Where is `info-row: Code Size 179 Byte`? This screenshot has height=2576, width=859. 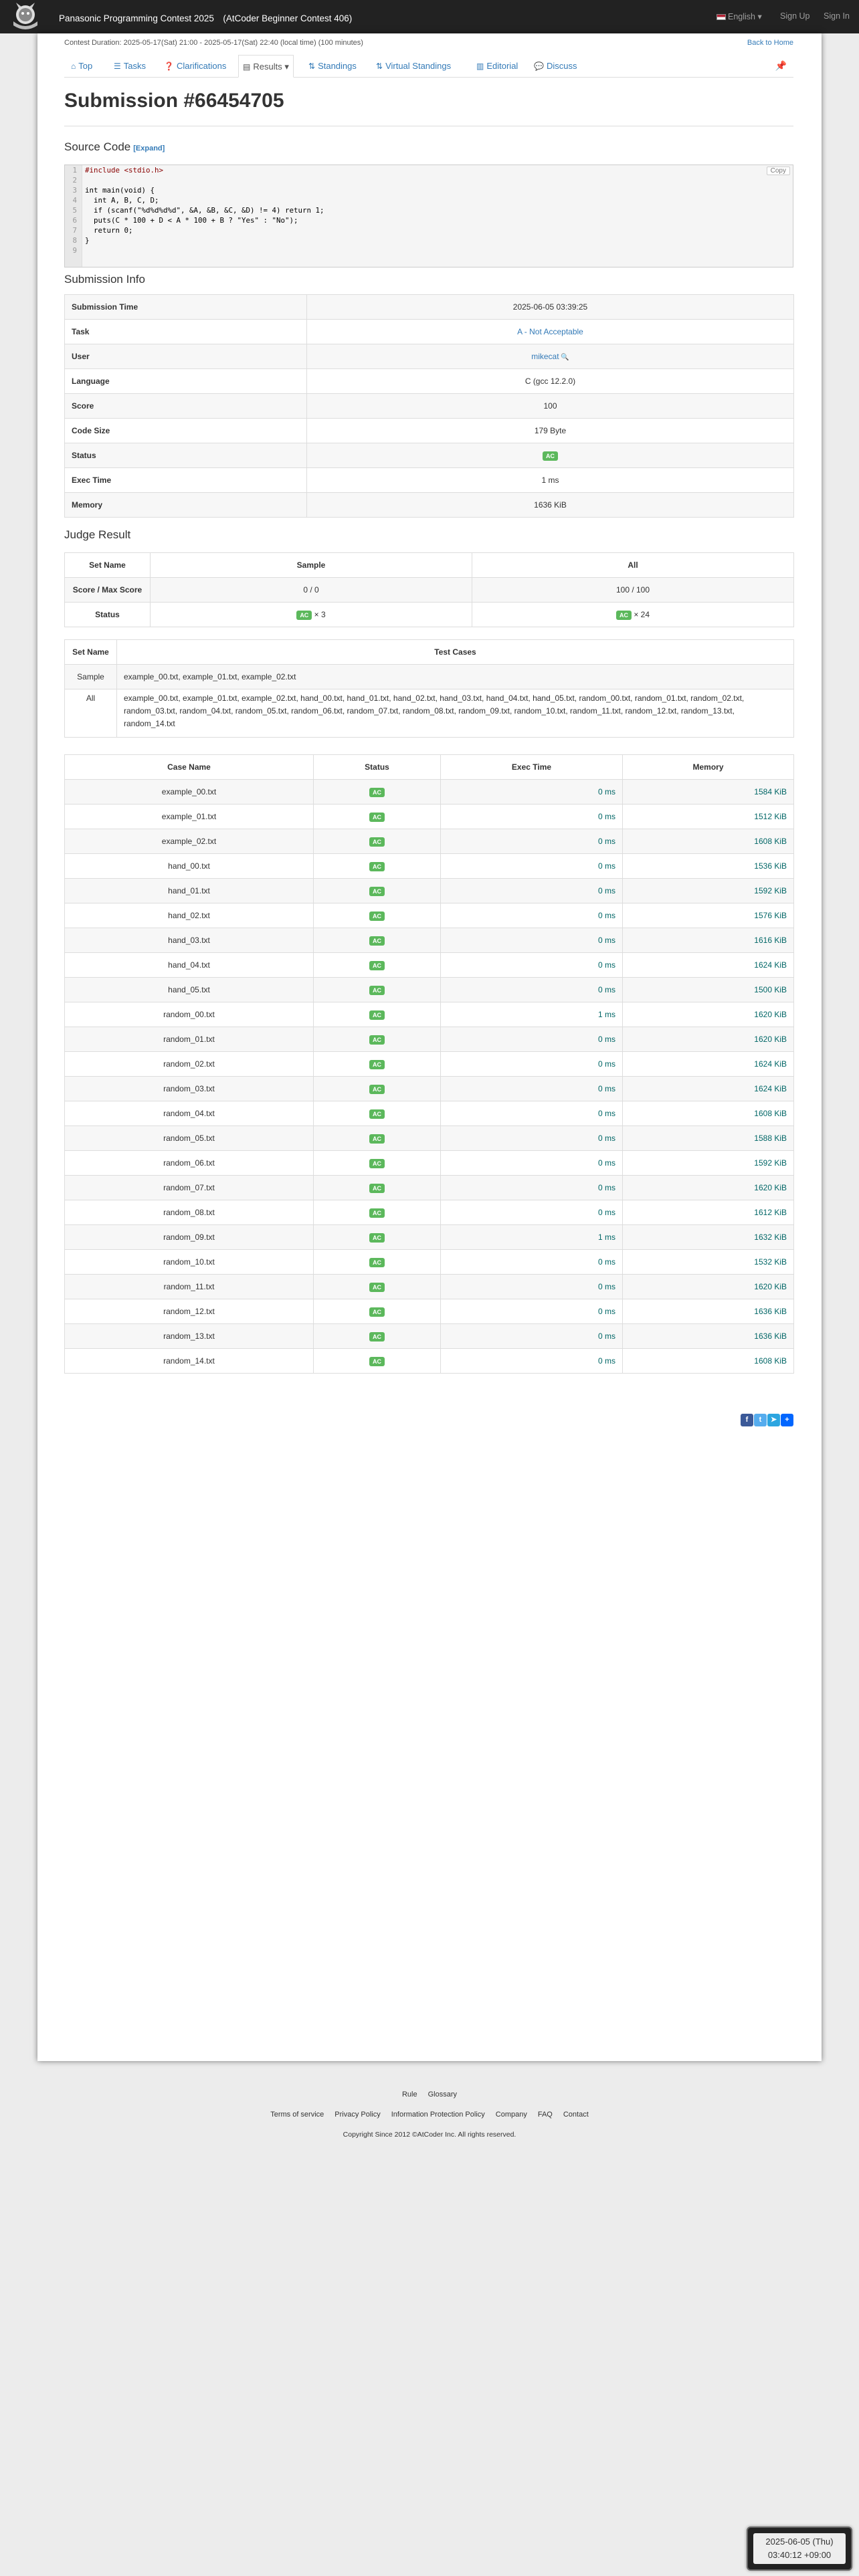
info-row: Code Size 179 Byte is located at coordinates (429, 431).